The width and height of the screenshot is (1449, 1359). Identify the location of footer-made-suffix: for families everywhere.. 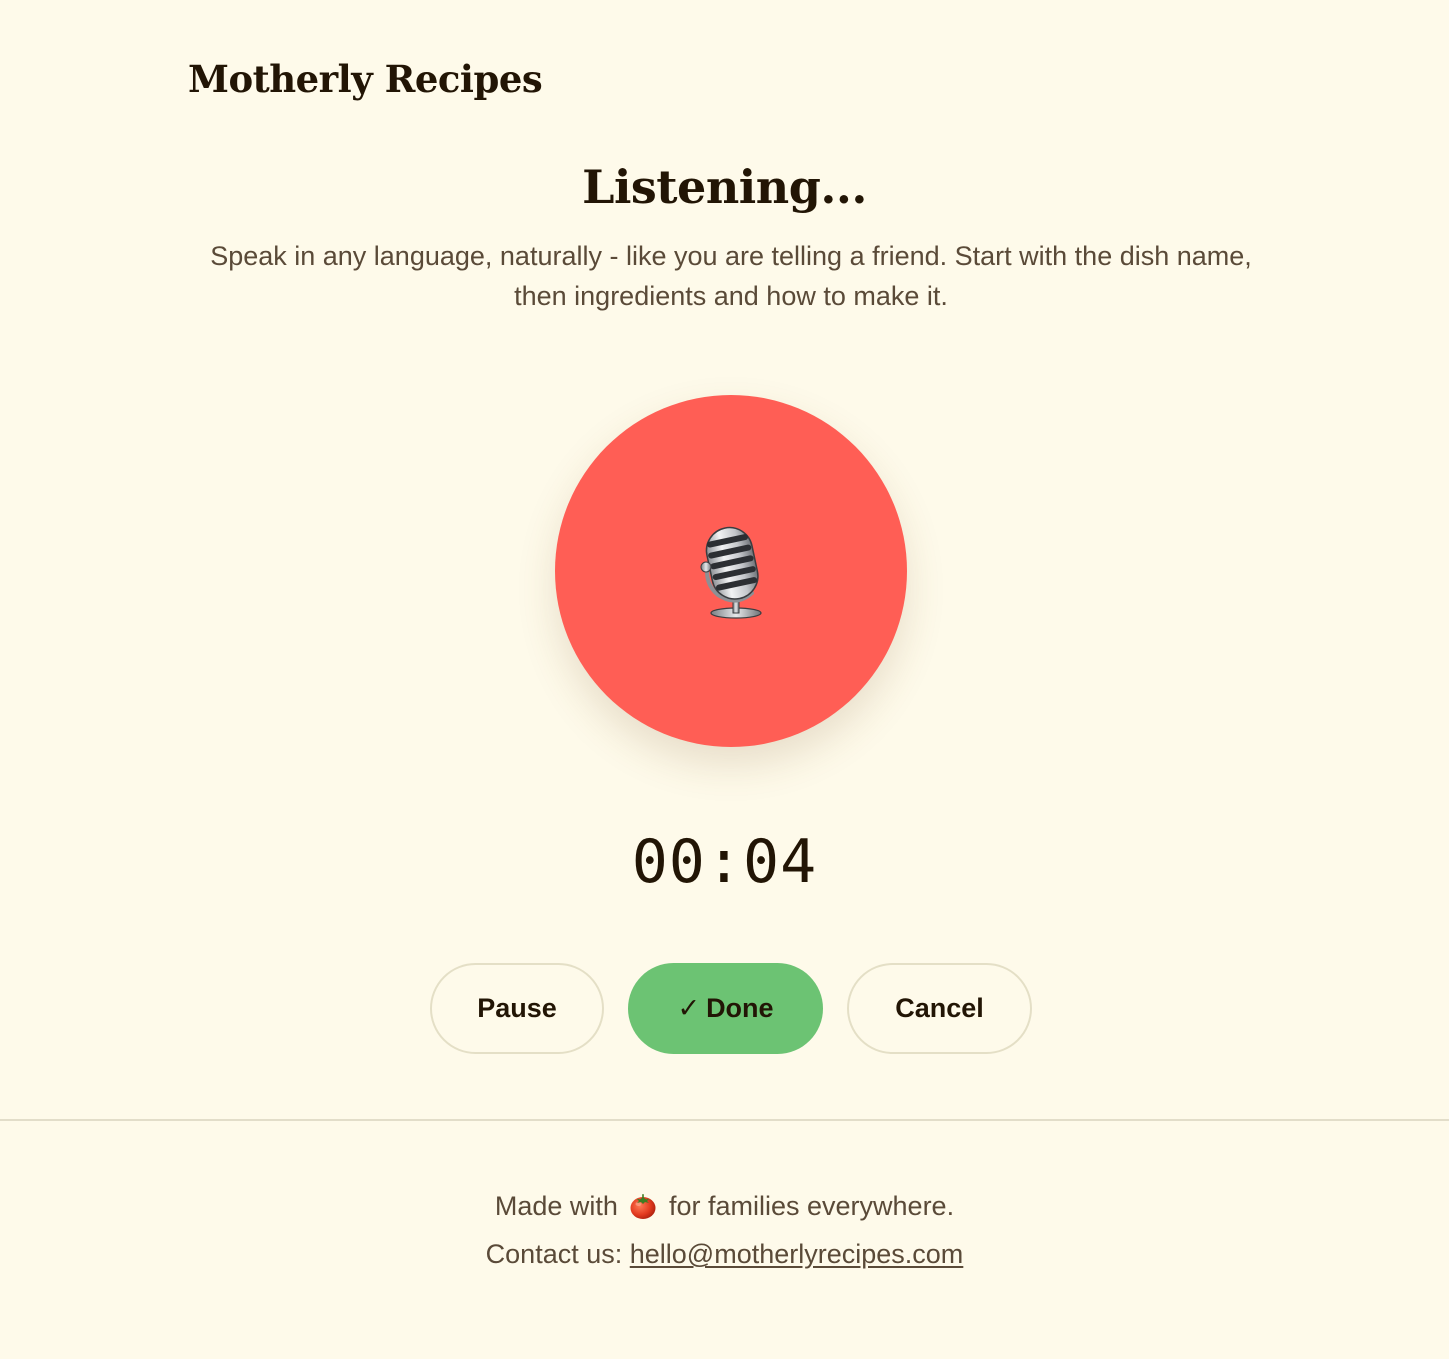
(811, 1206).